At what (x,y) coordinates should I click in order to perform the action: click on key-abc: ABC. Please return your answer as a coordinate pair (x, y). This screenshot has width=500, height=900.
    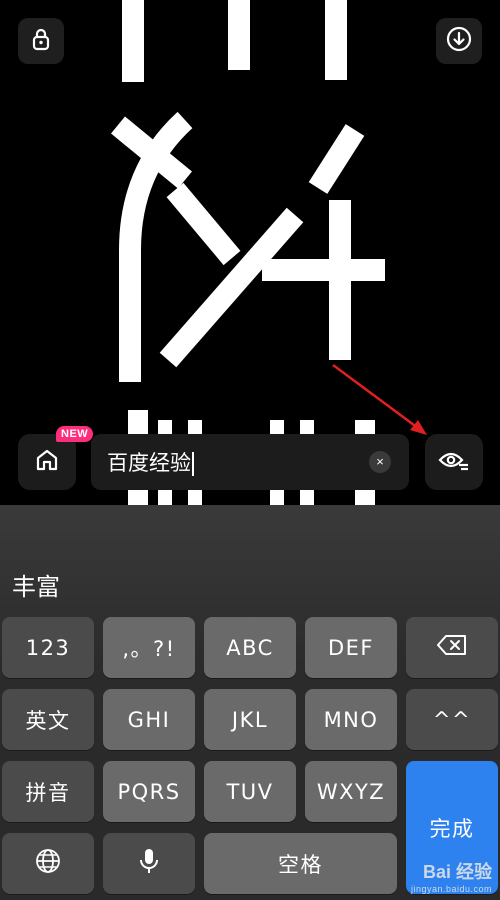
    Looking at the image, I should click on (250, 647).